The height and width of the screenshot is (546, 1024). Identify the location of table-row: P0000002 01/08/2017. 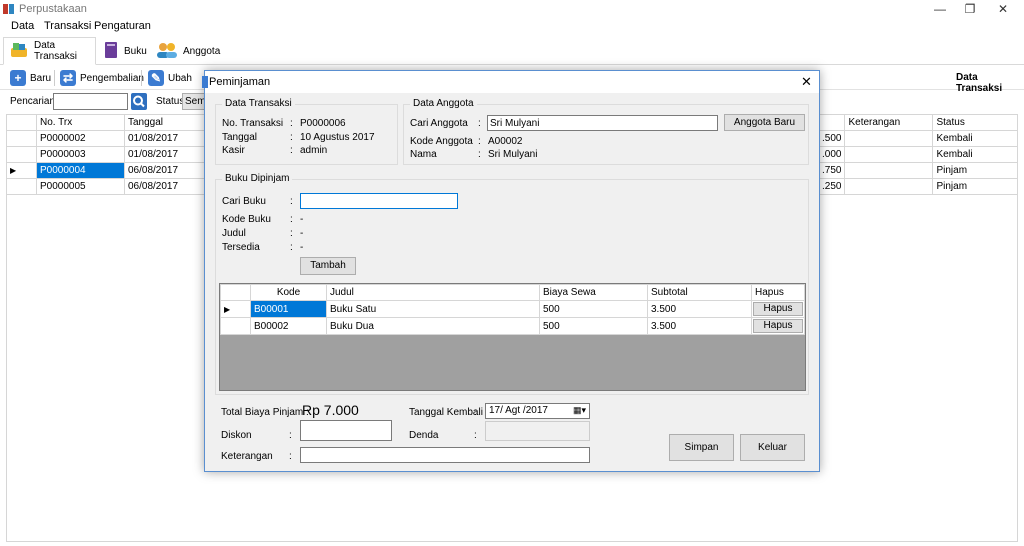
(106, 138).